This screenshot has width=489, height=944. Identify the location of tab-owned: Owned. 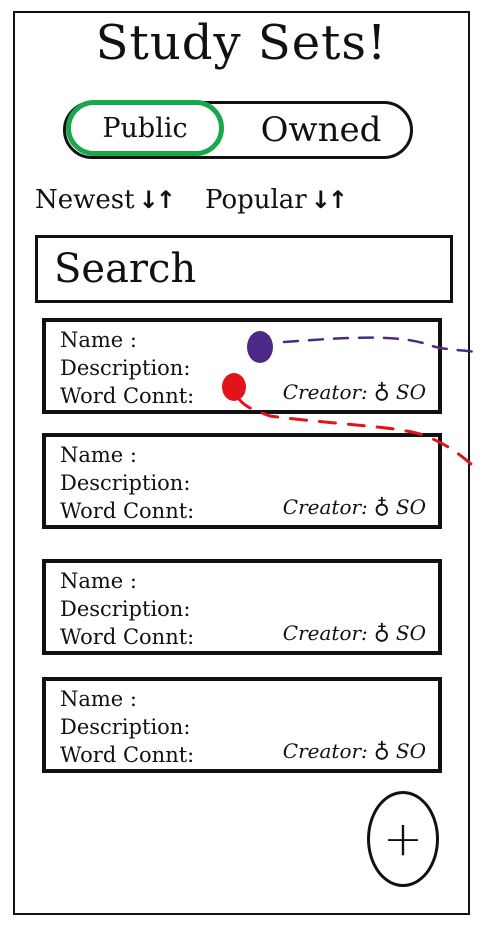
(321, 130).